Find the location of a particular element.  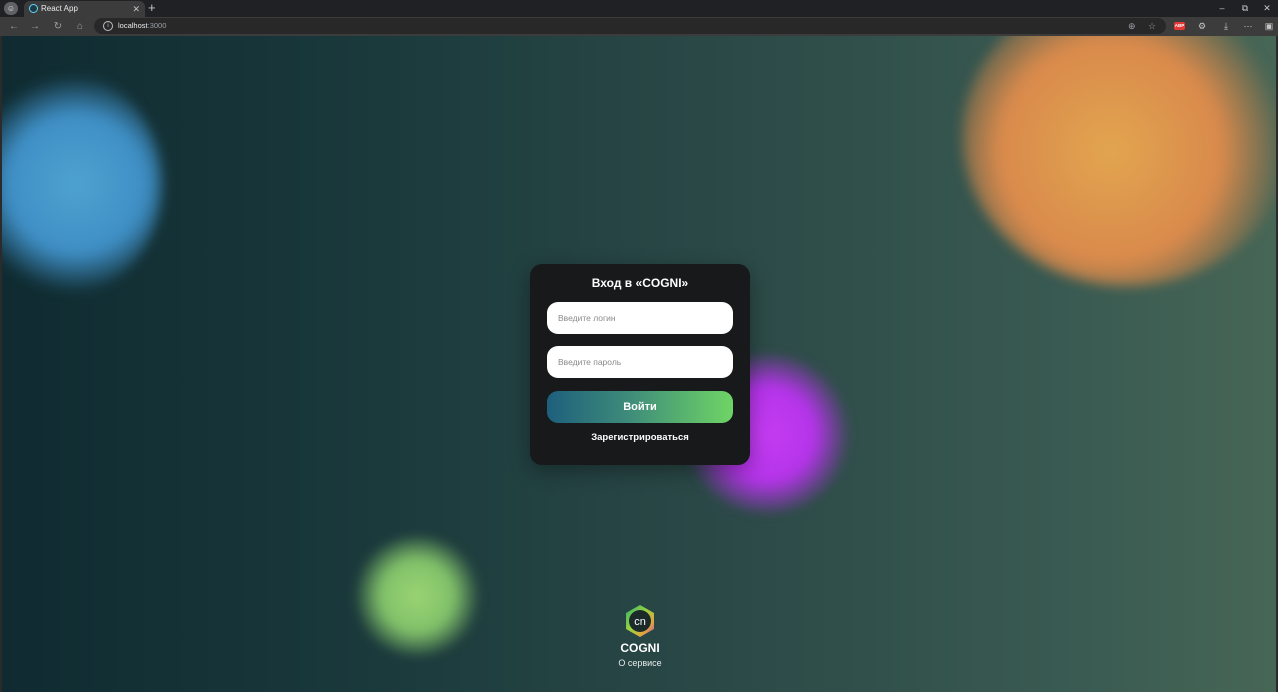

reload-button: ↻ is located at coordinates (58, 26).